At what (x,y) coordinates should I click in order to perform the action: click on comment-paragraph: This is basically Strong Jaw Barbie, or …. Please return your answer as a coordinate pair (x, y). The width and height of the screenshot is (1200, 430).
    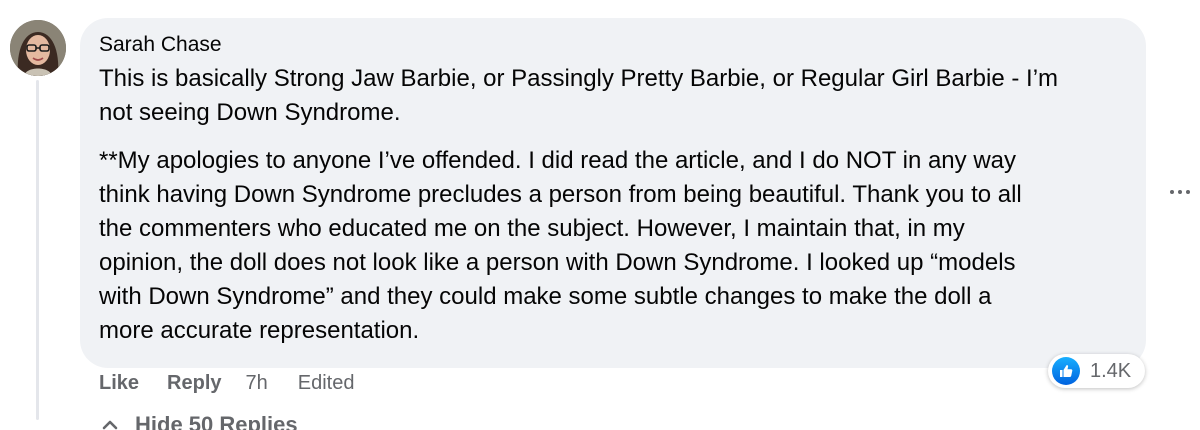
    Looking at the image, I should click on (579, 95).